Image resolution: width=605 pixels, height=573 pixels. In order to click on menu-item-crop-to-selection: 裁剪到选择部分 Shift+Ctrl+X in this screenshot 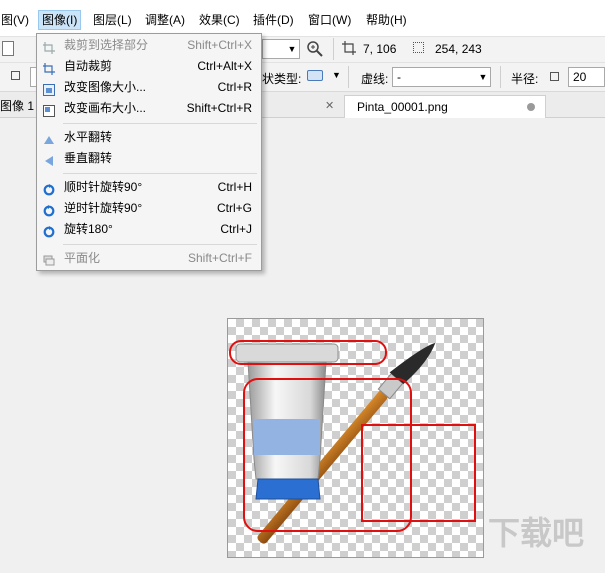, I will do `click(149, 45)`.